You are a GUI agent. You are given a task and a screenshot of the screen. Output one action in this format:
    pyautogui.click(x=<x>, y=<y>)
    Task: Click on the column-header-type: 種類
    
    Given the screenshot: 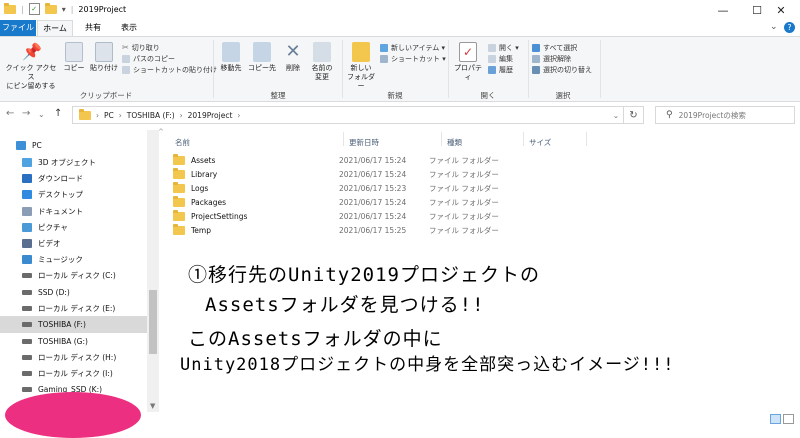 What is the action you would take?
    pyautogui.click(x=454, y=142)
    